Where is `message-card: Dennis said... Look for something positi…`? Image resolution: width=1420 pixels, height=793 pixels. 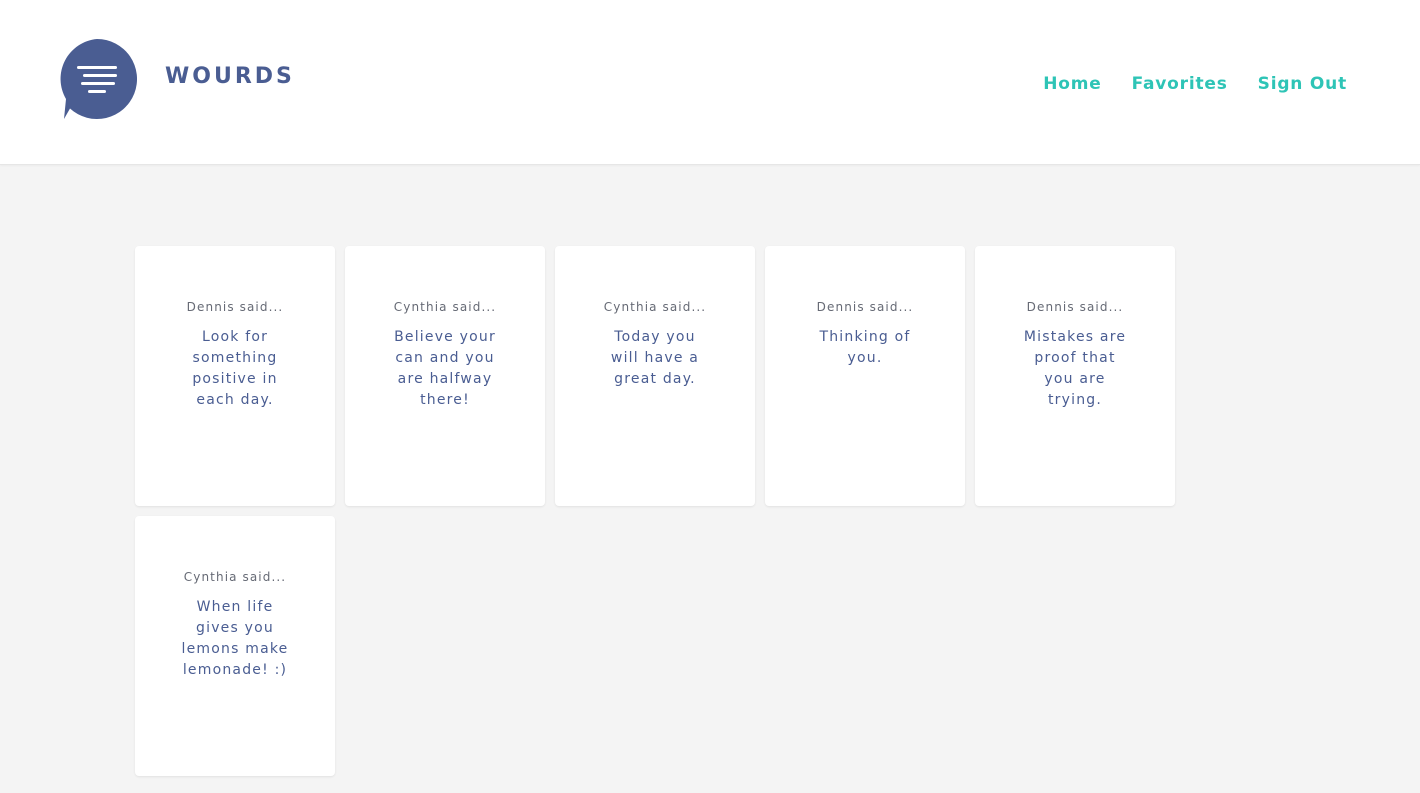 message-card: Dennis said... Look for something positi… is located at coordinates (235, 376).